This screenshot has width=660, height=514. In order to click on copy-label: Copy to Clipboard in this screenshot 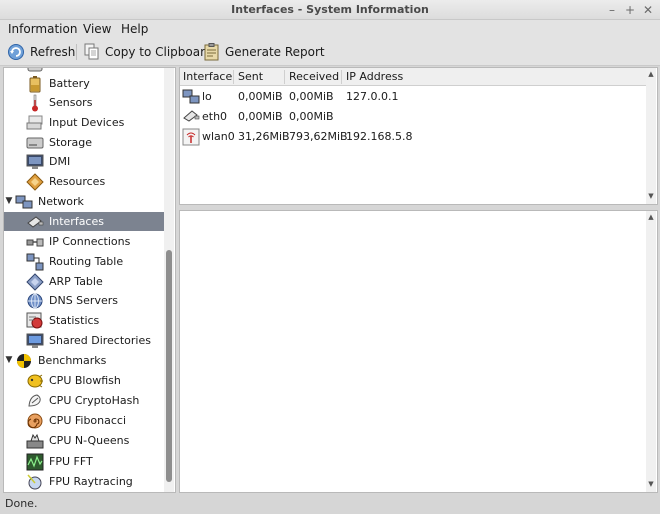, I will do `click(159, 52)`.